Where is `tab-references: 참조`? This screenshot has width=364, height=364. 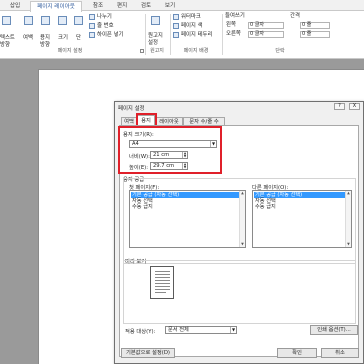
tab-references: 참조 is located at coordinates (98, 6).